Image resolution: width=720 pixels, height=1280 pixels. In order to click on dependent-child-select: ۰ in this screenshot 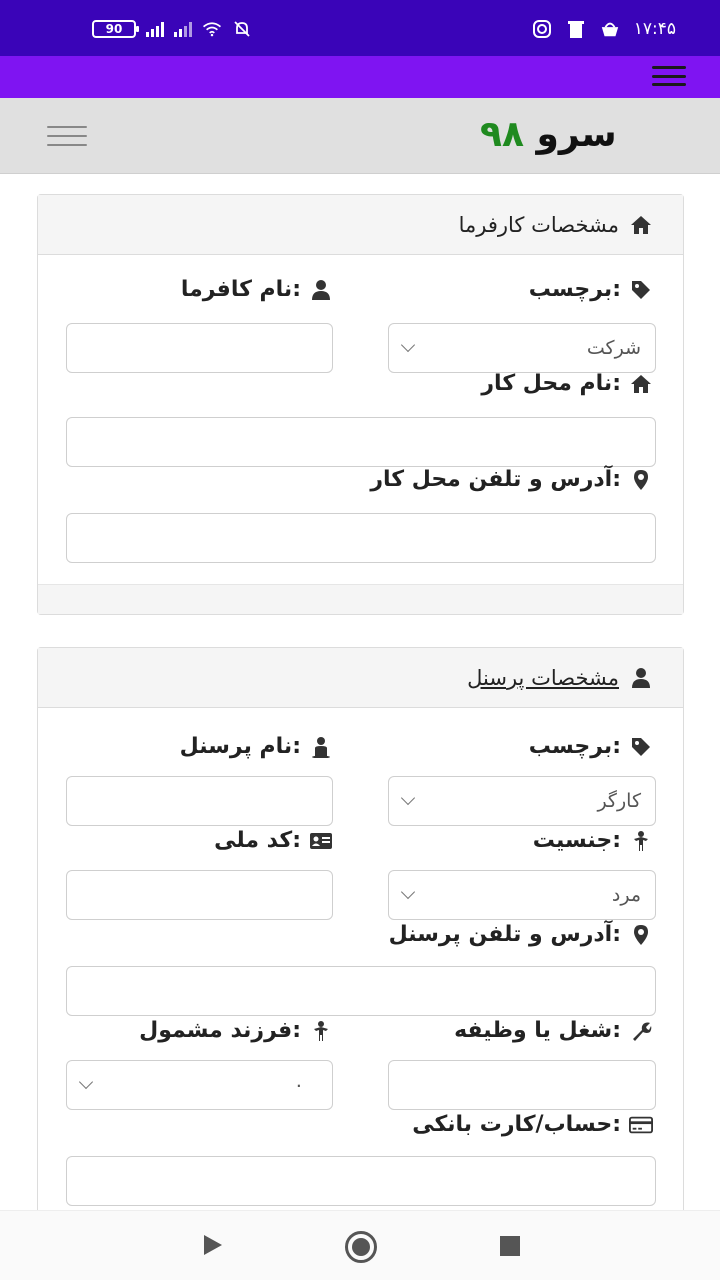, I will do `click(199, 1085)`.